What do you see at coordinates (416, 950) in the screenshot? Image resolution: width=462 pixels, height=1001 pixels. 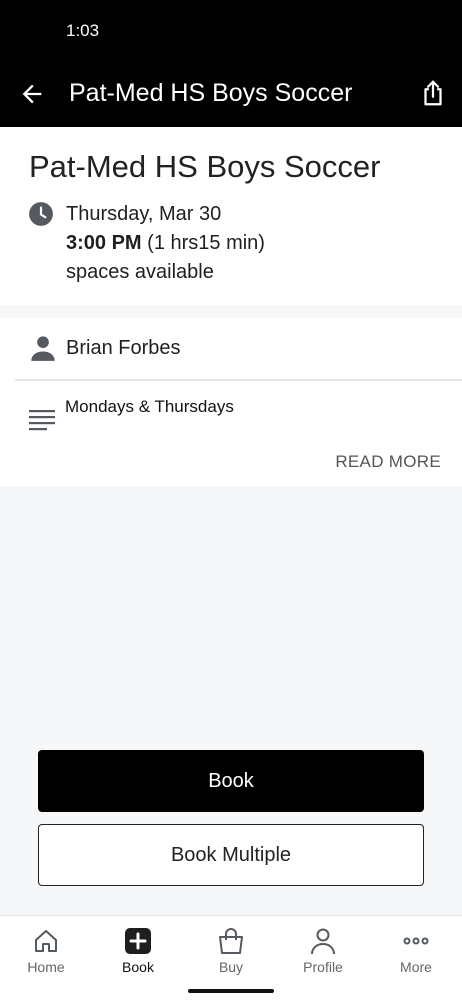 I see `nav-item-more: More` at bounding box center [416, 950].